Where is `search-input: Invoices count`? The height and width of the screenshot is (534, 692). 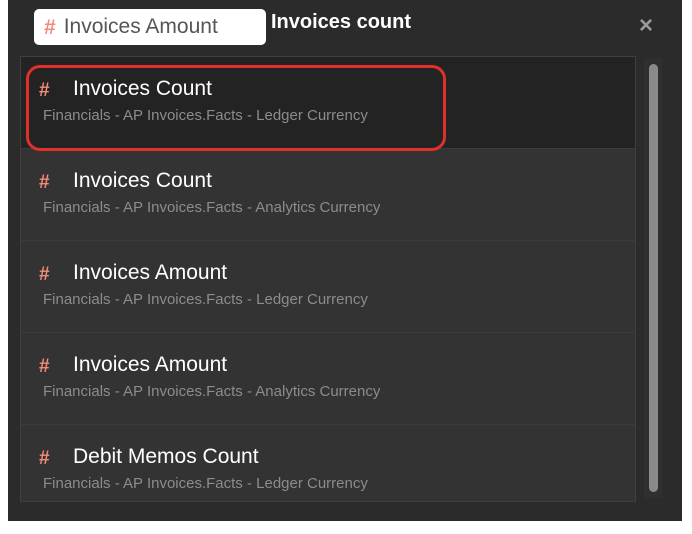 search-input: Invoices count is located at coordinates (341, 22).